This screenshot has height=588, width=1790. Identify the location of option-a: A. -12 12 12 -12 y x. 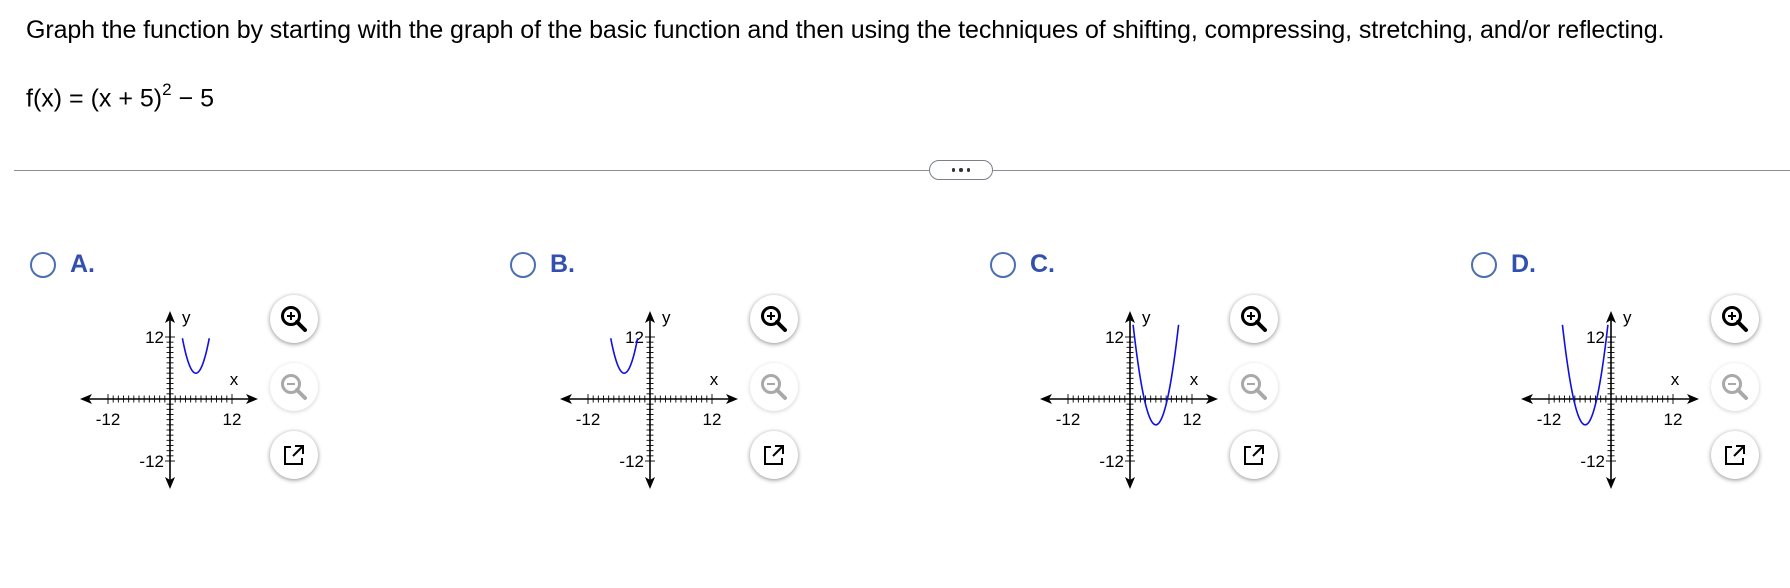
(230, 378).